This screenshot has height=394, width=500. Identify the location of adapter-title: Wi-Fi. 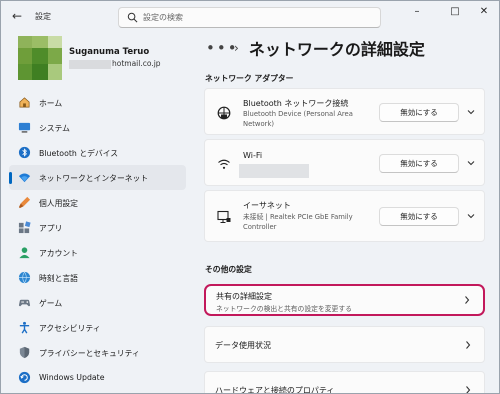
(253, 155).